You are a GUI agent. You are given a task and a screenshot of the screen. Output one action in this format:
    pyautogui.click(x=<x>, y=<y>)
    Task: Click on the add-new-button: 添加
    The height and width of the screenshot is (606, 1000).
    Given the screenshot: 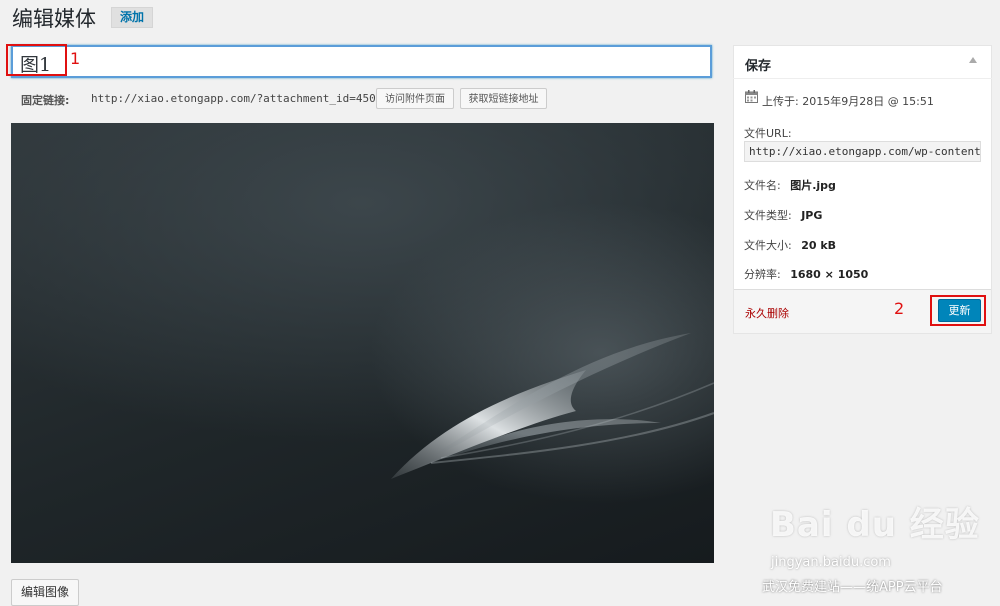 What is the action you would take?
    pyautogui.click(x=132, y=17)
    